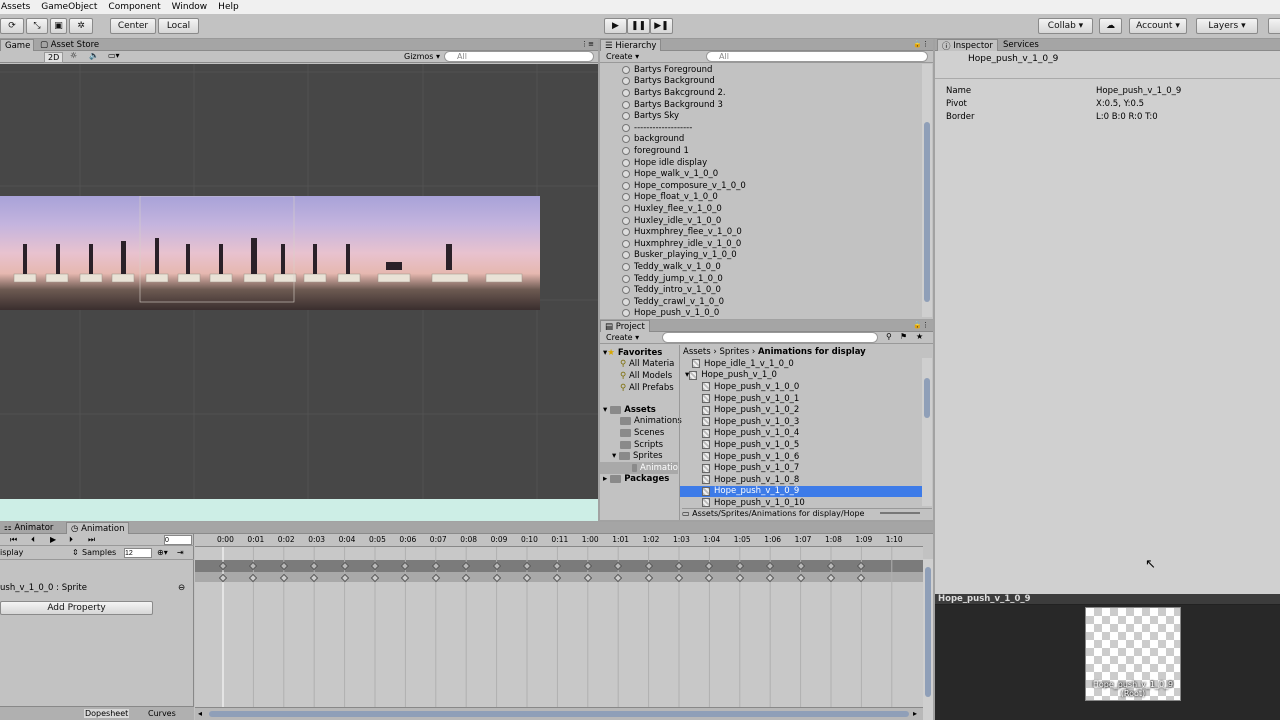  I want to click on favorite-item: ⚲ All Materia, so click(647, 365).